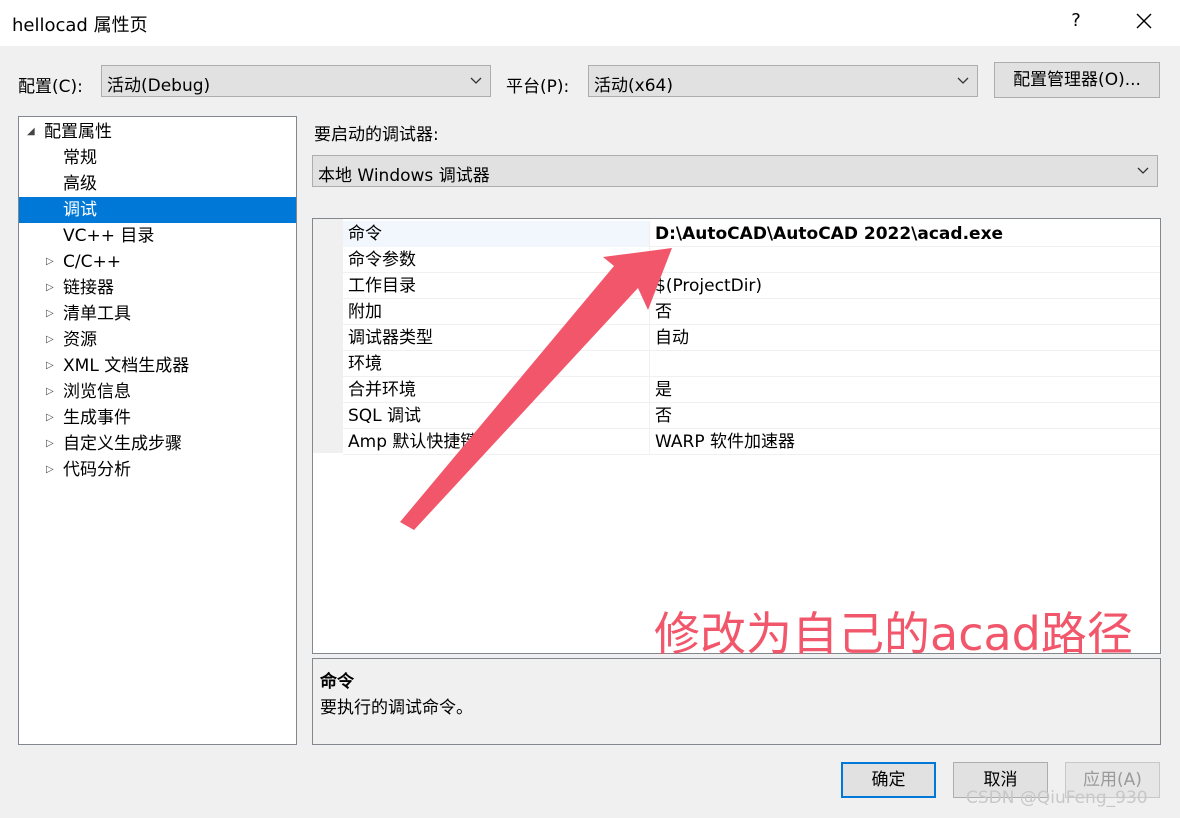 This screenshot has width=1180, height=818. I want to click on watermark: CSDN @QiuFeng_930, so click(1057, 798).